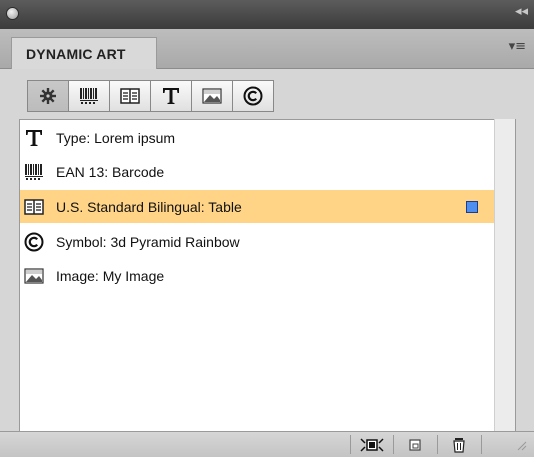  Describe the element at coordinates (257, 275) in the screenshot. I see `list-item: Image: My Image` at that location.